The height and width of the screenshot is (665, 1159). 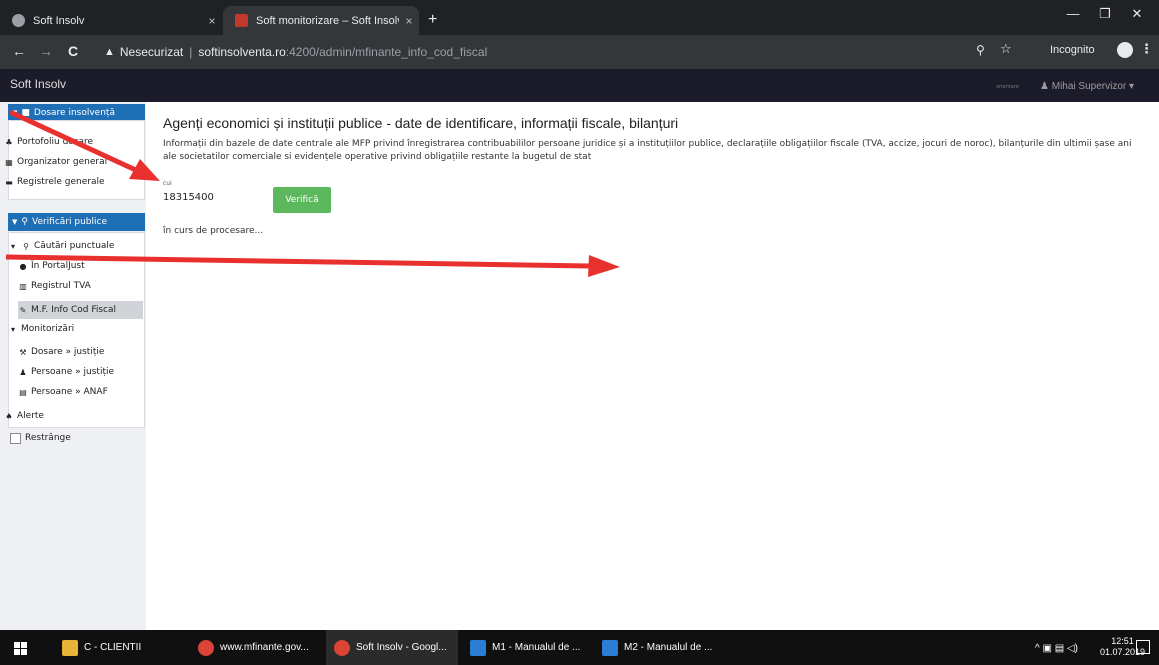 I want to click on system-tray-icons: ^ ▣ ▤ ◁), so click(x=1056, y=648).